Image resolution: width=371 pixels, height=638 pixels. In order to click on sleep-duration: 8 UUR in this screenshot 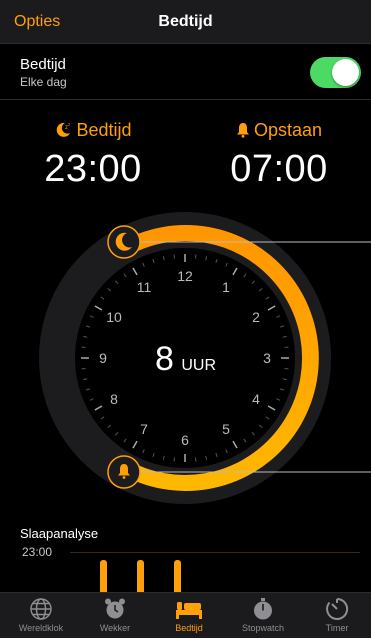, I will do `click(185, 359)`.